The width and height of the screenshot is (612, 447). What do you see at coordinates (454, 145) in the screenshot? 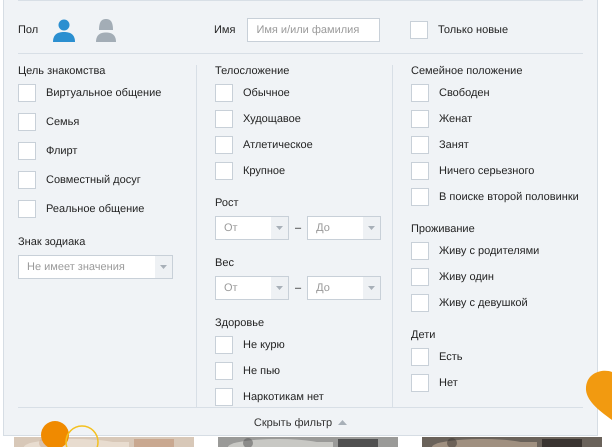
I see `checkbox-label: Занят` at bounding box center [454, 145].